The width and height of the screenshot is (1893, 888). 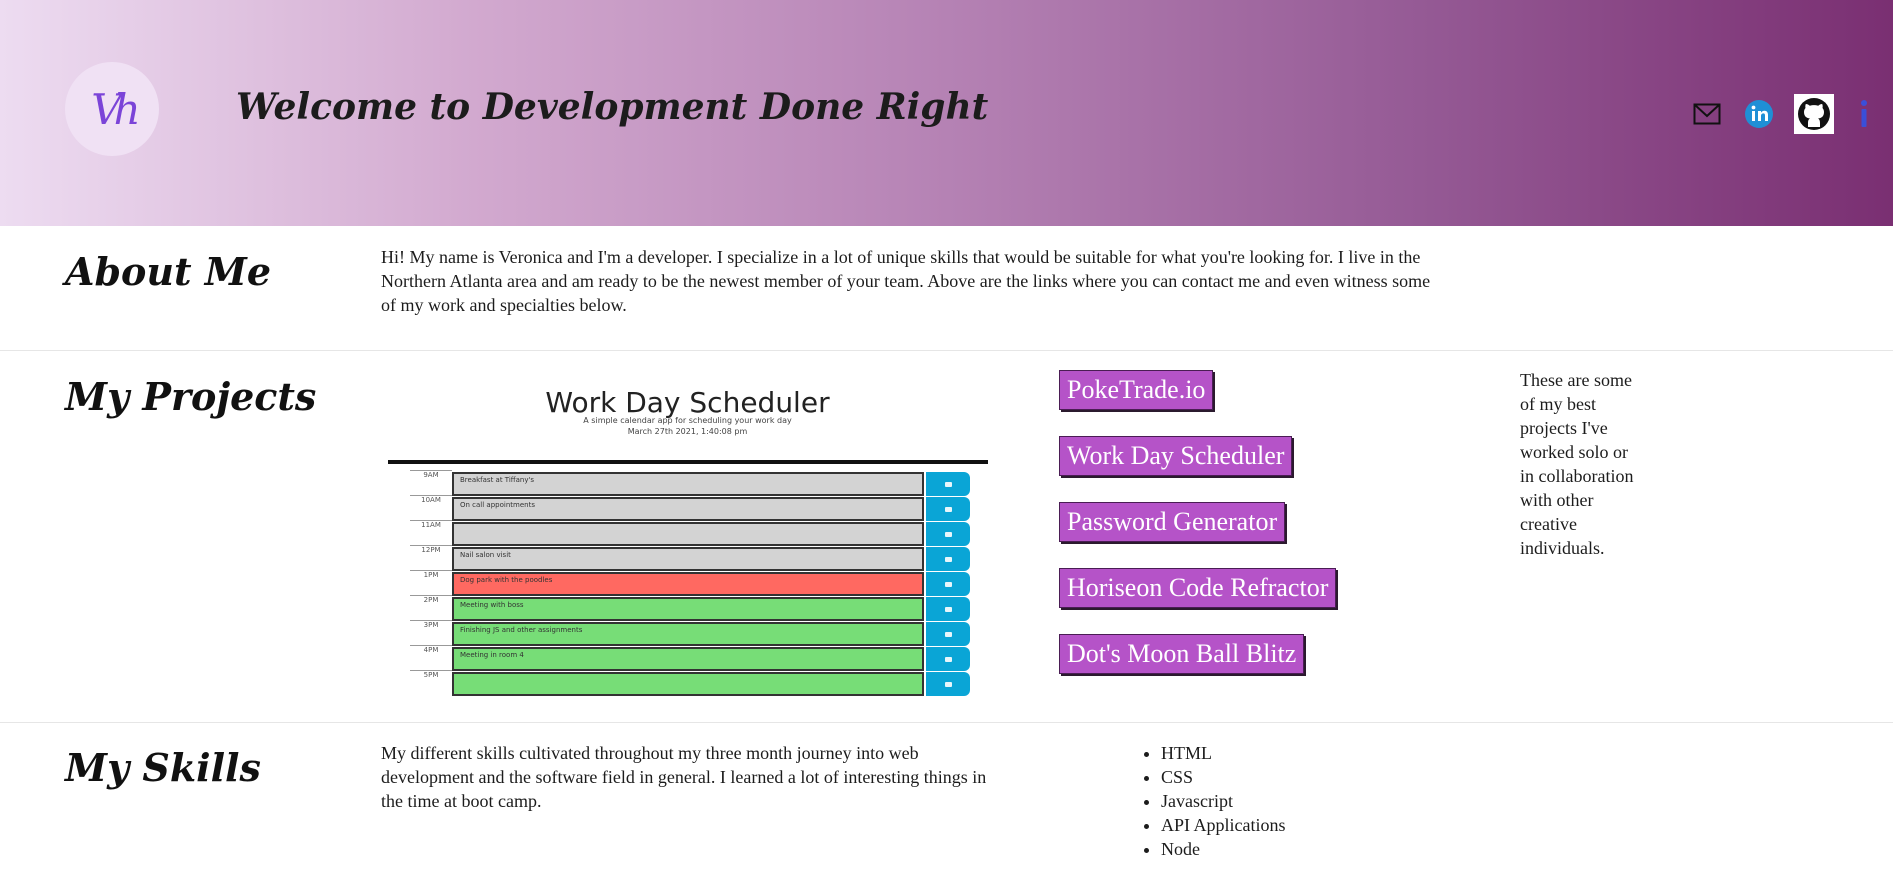 I want to click on preview-hour: 12PM, so click(x=431, y=549).